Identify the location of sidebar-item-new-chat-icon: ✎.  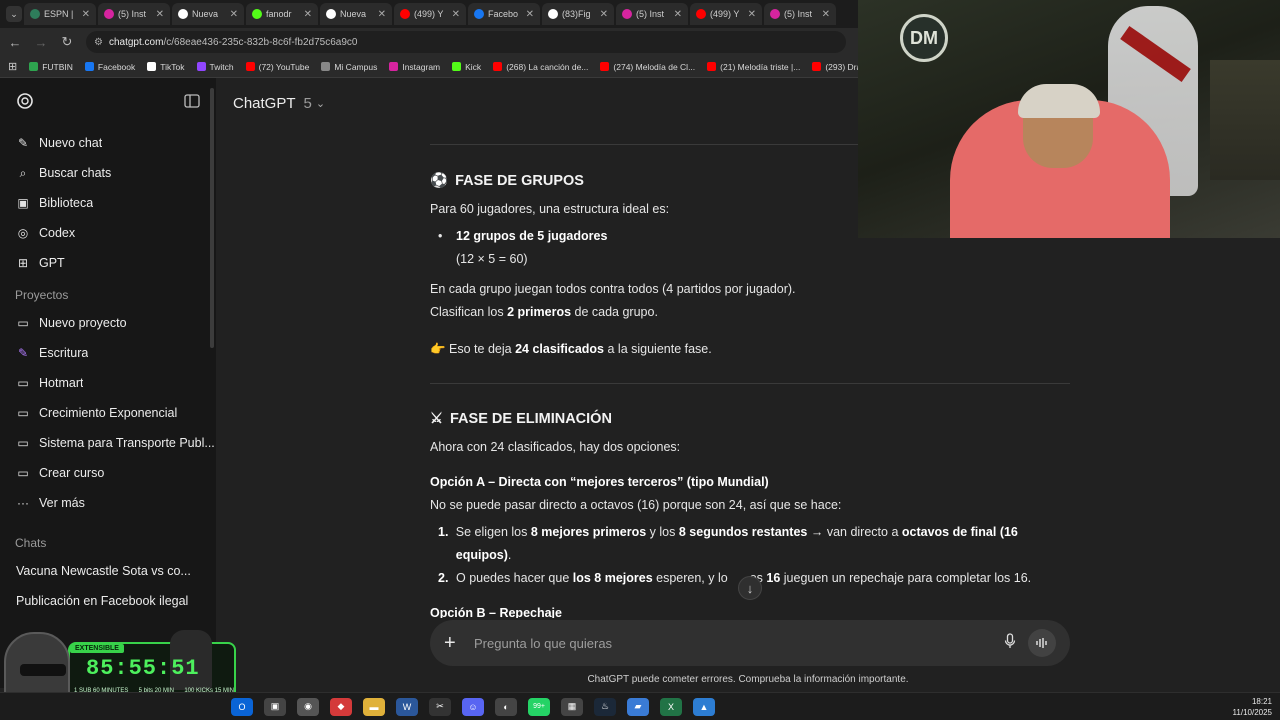
(23, 143).